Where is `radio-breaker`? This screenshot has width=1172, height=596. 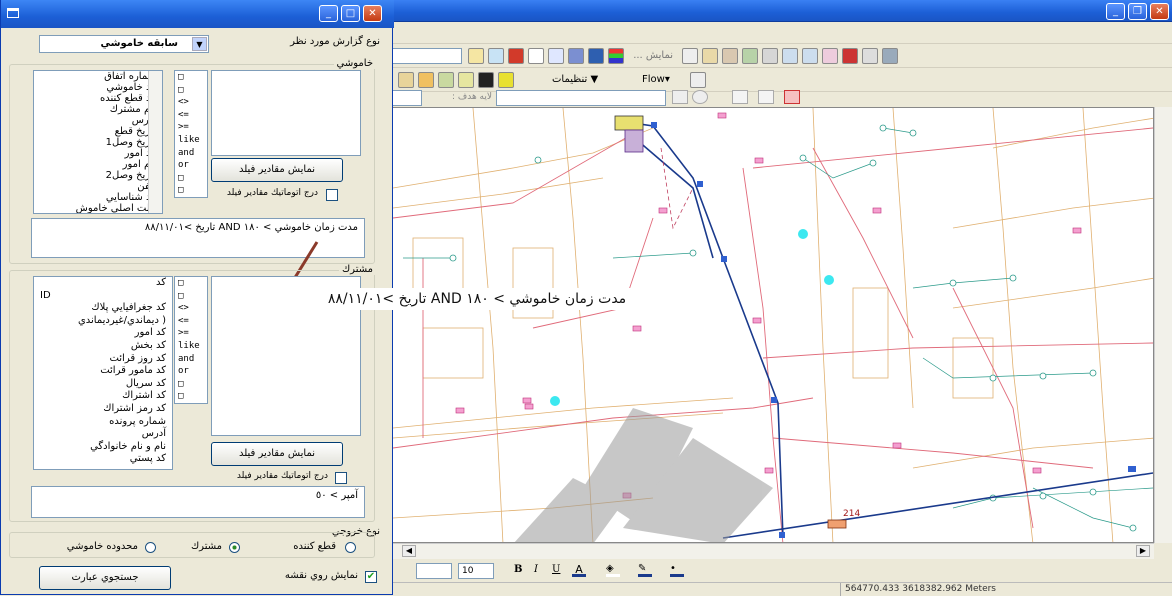
radio-breaker is located at coordinates (350, 547).